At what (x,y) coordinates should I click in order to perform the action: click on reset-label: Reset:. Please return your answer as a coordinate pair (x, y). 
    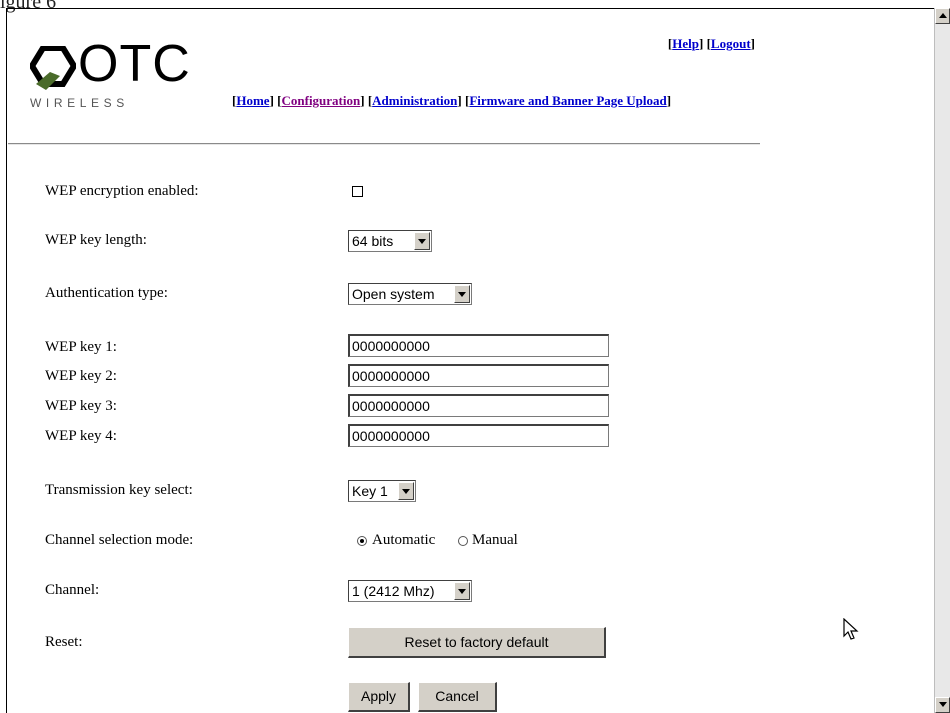
    Looking at the image, I should click on (64, 642).